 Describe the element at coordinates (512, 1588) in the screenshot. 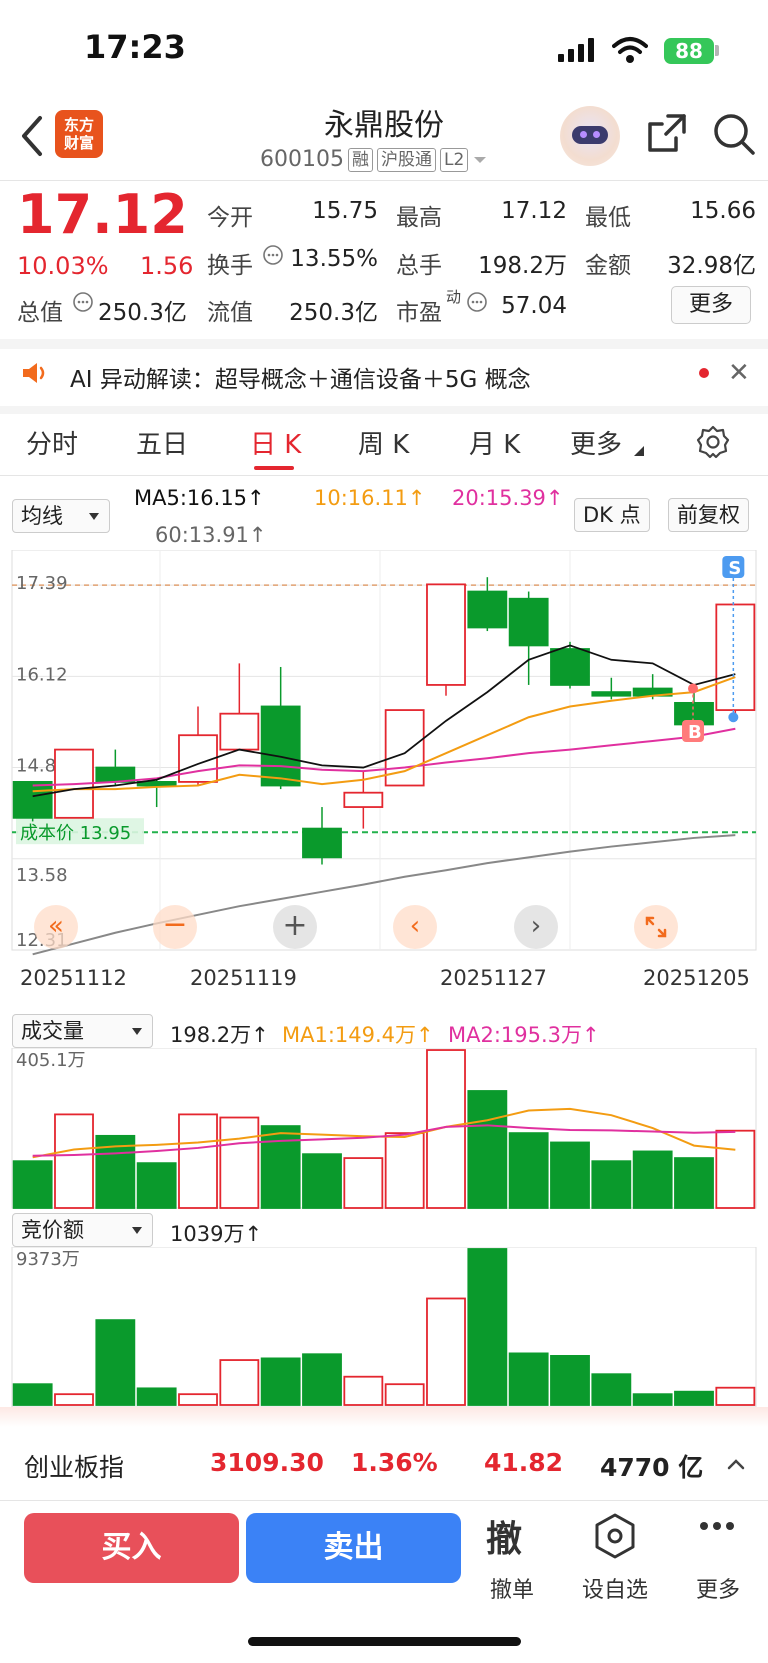

I see `cancel-order-label: 撤单` at that location.